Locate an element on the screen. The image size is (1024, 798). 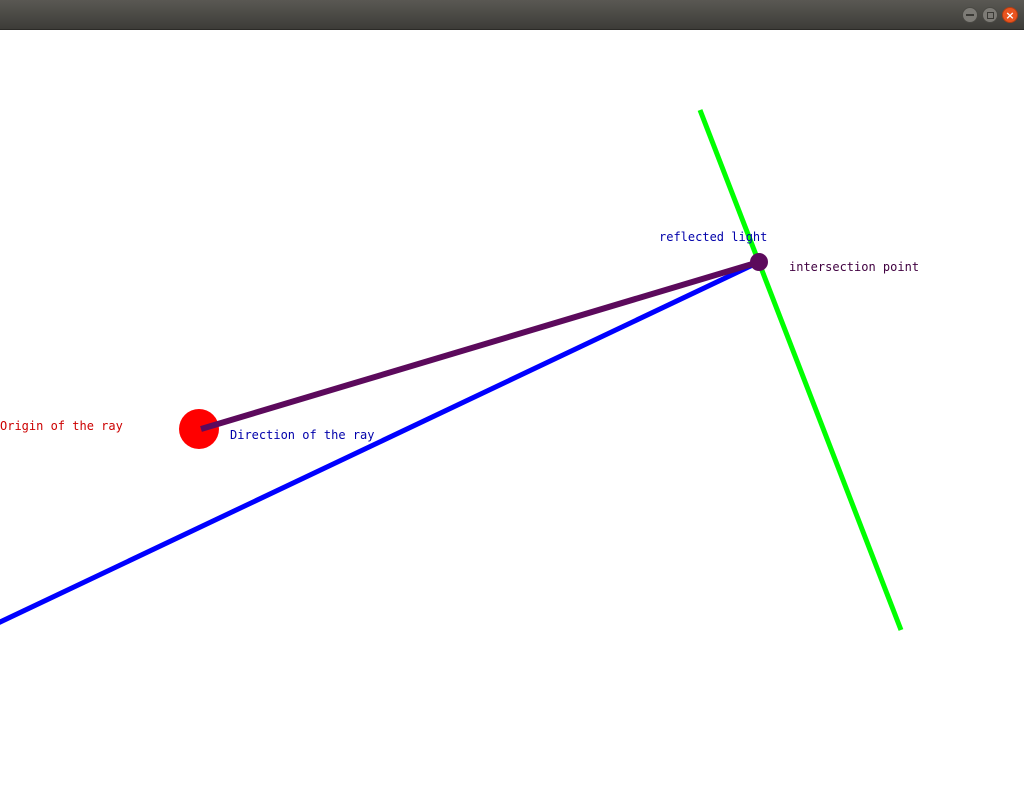
intersection-label: intersection point is located at coordinates (854, 267).